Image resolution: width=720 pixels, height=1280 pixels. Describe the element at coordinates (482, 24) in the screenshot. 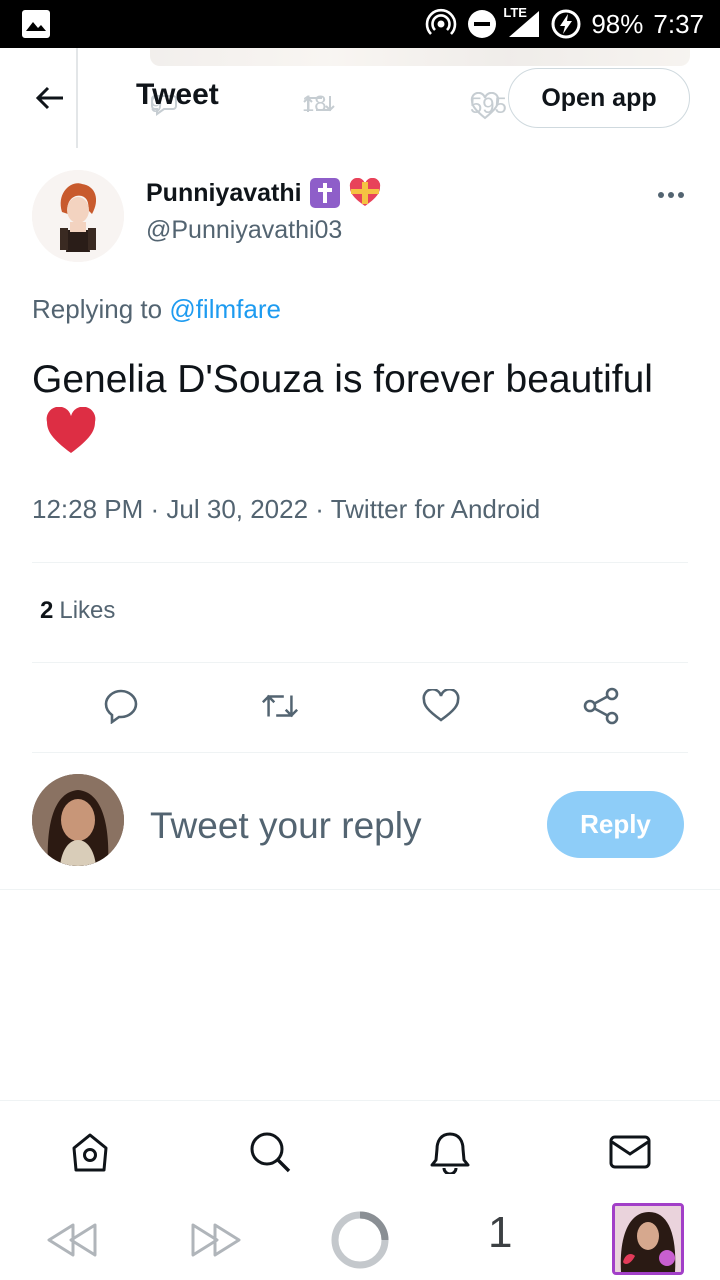

I see `do-not-disturb-icon` at that location.